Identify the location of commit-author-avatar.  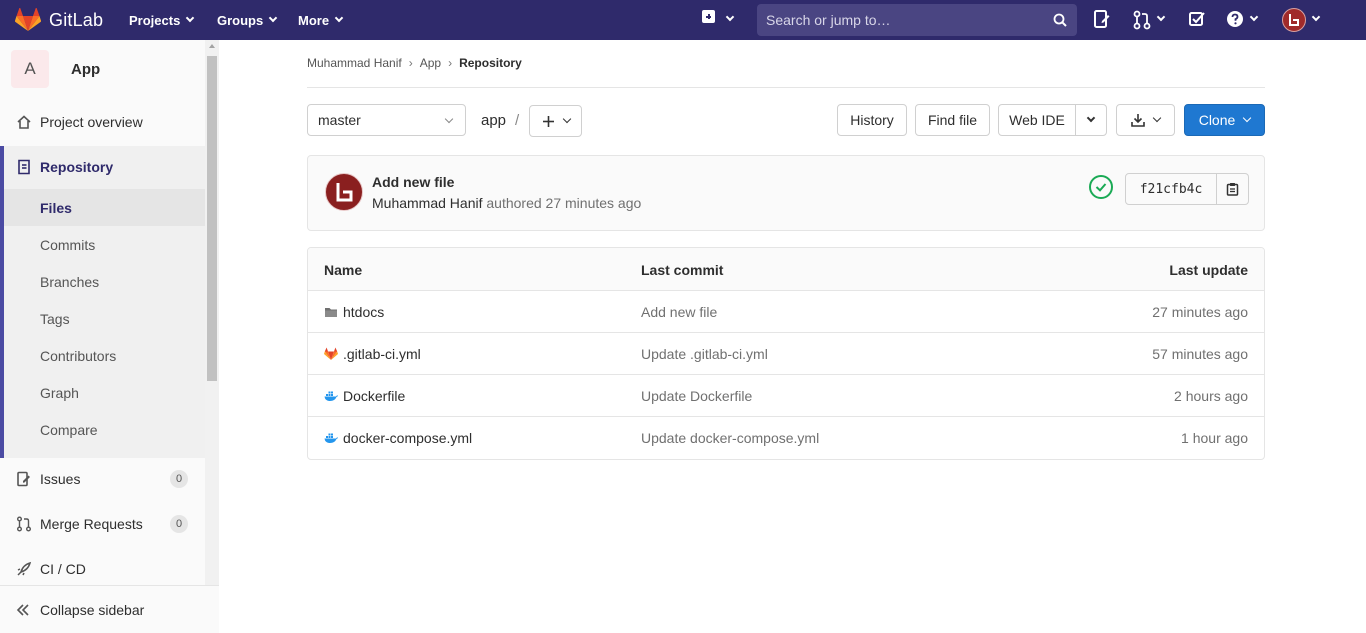
(344, 192).